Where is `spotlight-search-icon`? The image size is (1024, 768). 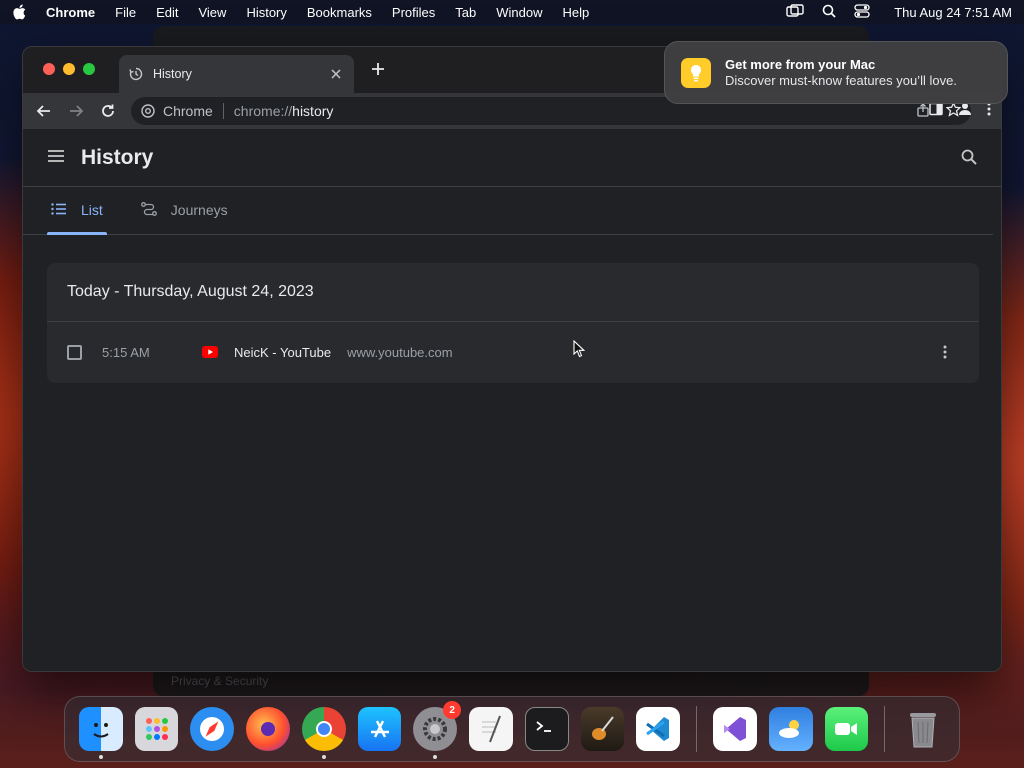 spotlight-search-icon is located at coordinates (829, 12).